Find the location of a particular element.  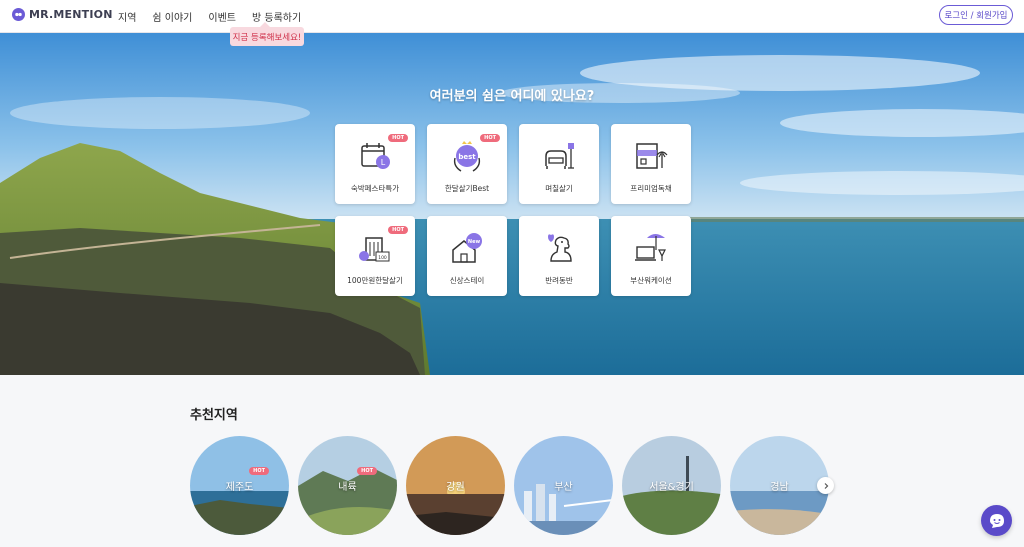

house-palm-icon is located at coordinates (652, 156).